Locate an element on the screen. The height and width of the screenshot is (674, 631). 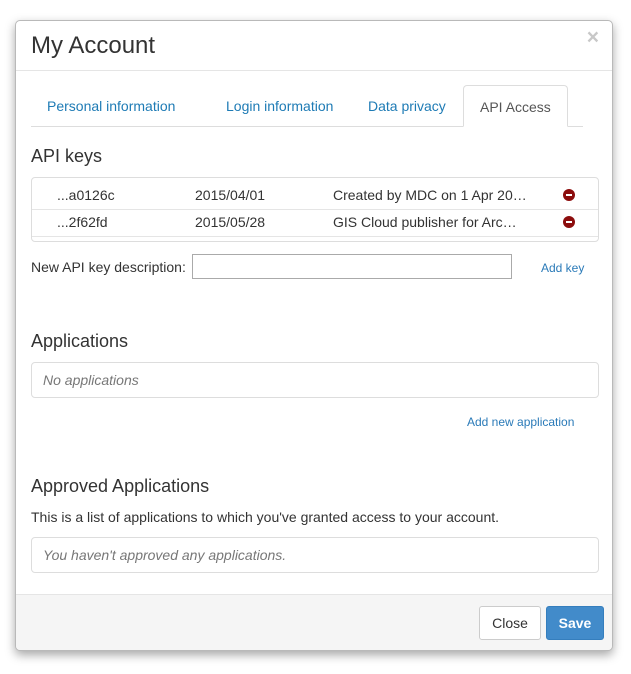
approved-applications-heading: Approved Applications is located at coordinates (120, 486).